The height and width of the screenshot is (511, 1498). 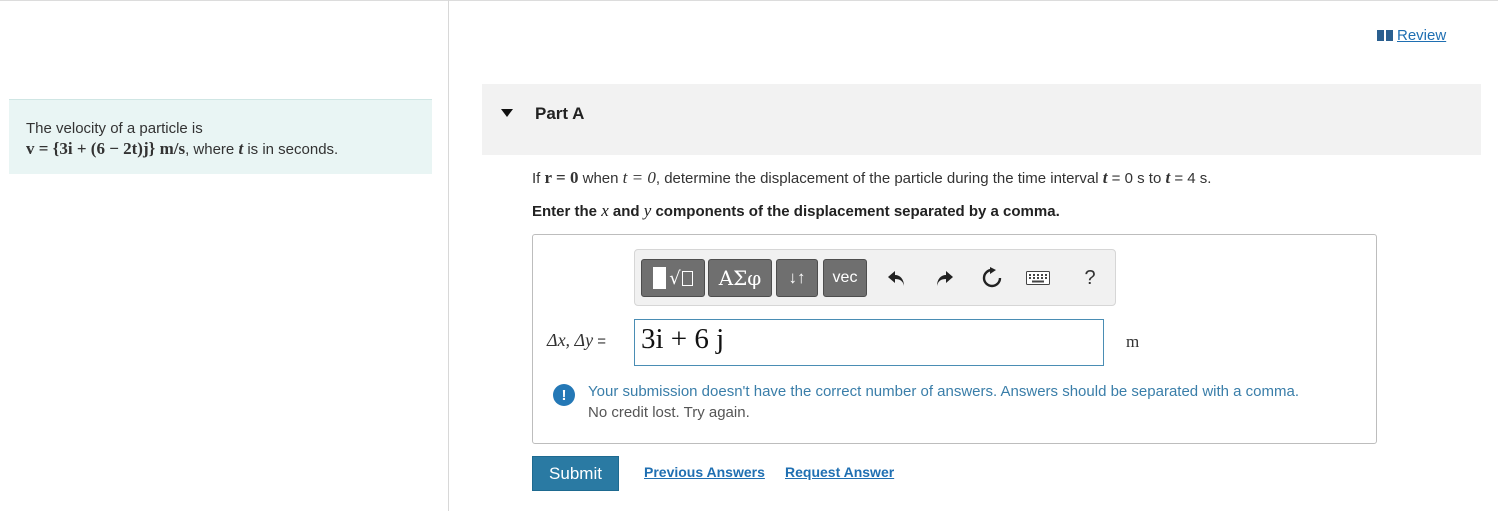 What do you see at coordinates (839, 472) in the screenshot?
I see `request-answer-link: Request Answer` at bounding box center [839, 472].